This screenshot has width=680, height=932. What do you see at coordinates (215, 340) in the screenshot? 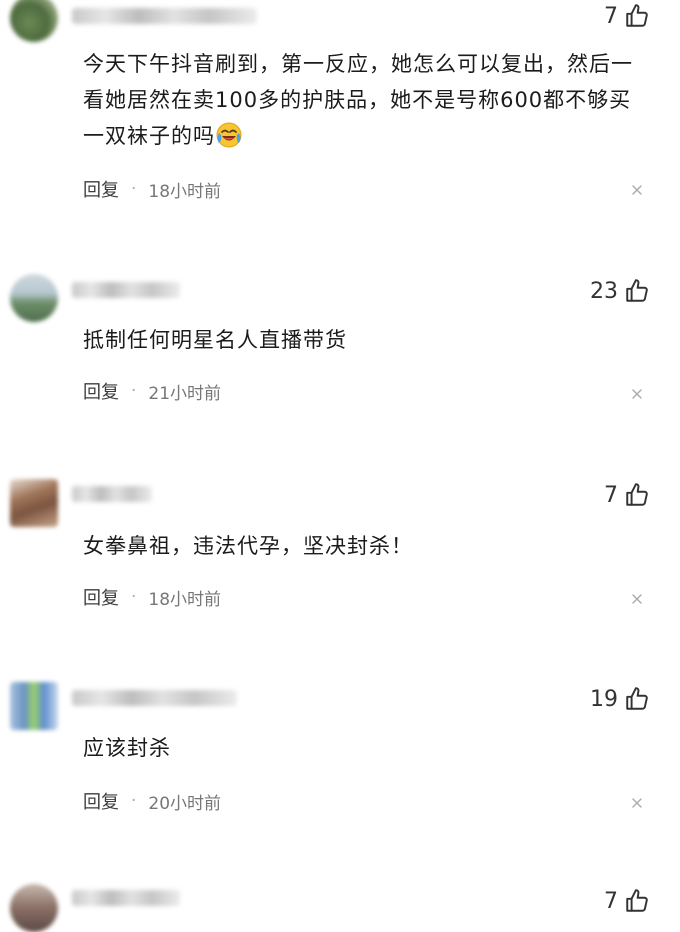
I see `comment-text: 抵制任何明星名人直播带货` at bounding box center [215, 340].